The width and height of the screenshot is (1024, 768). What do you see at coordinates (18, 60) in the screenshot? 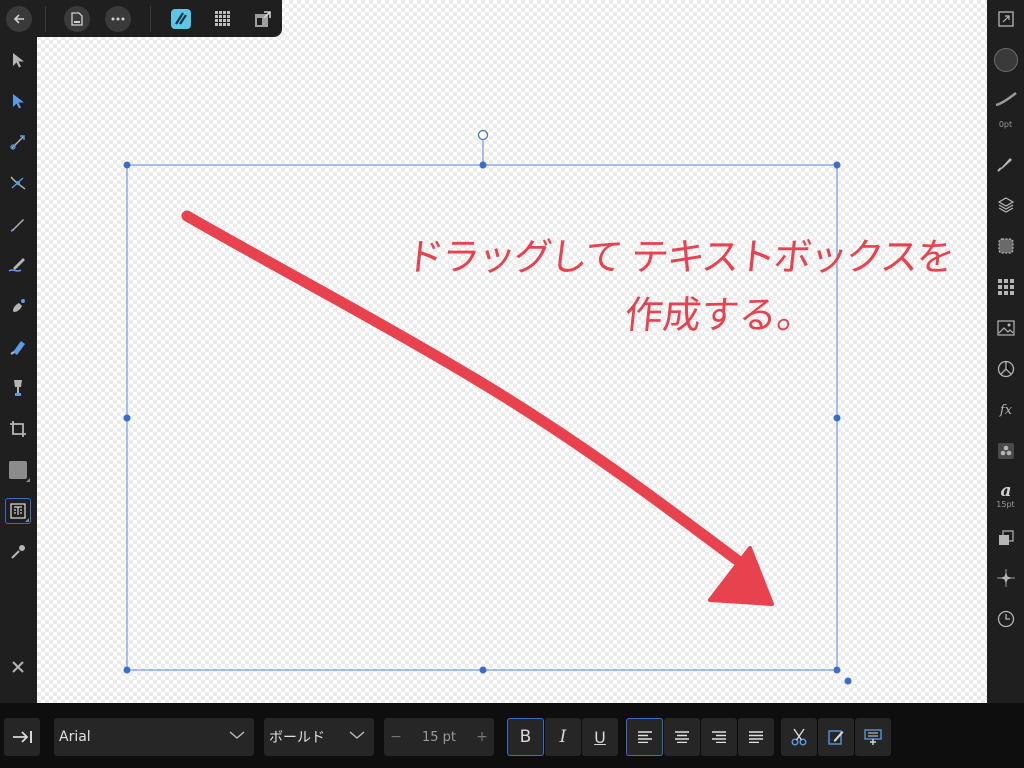
I see `move-tool-icon` at bounding box center [18, 60].